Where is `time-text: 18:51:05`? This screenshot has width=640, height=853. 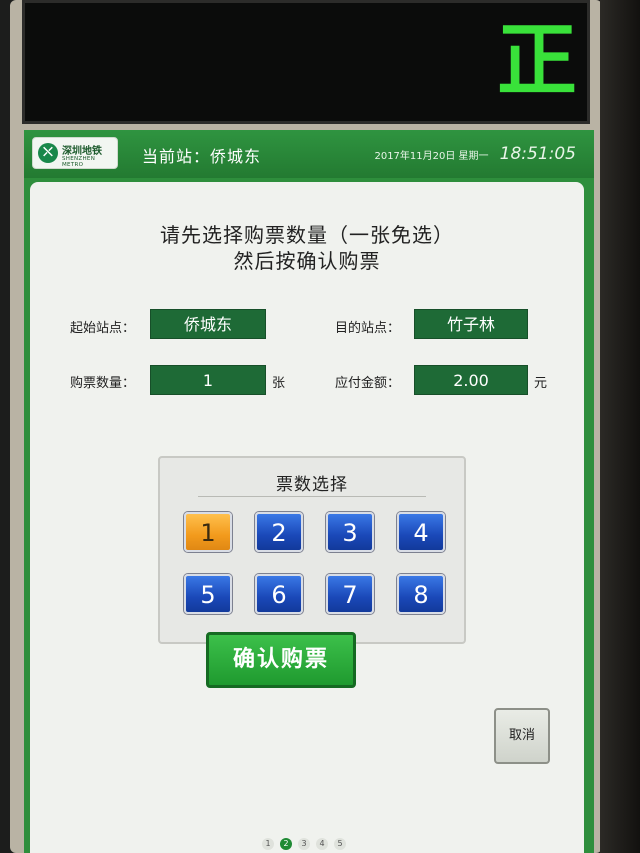
time-text: 18:51:05 is located at coordinates (537, 154).